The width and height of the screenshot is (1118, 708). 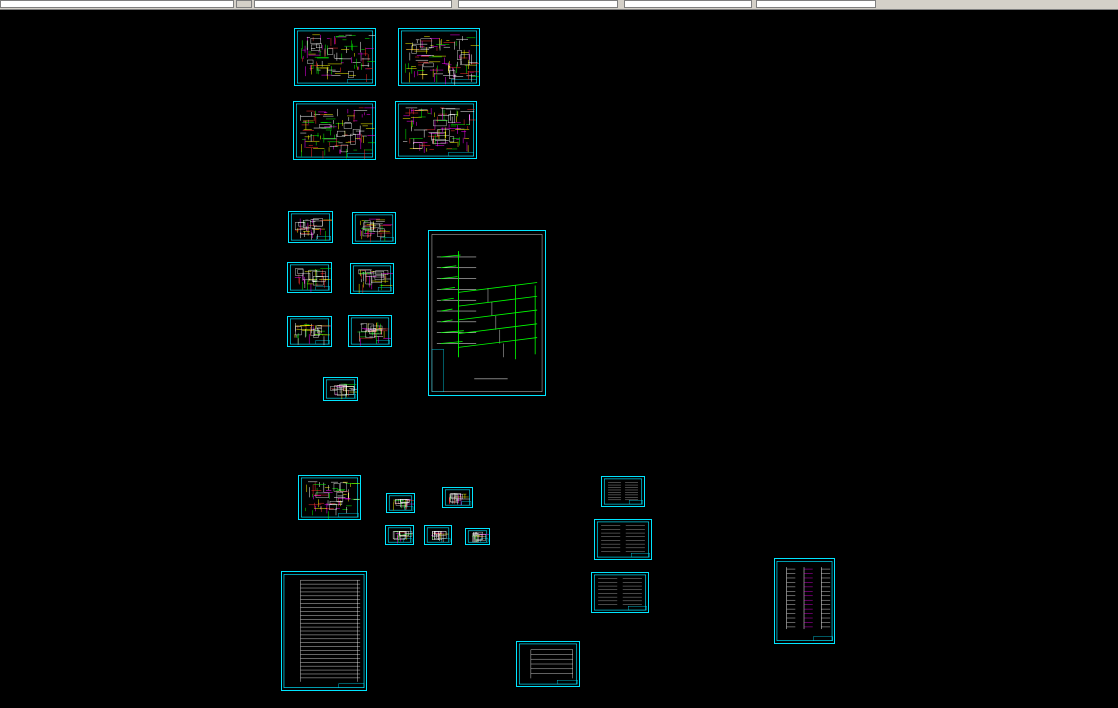 I want to click on dropdown-arrow-icon, so click(x=244, y=4).